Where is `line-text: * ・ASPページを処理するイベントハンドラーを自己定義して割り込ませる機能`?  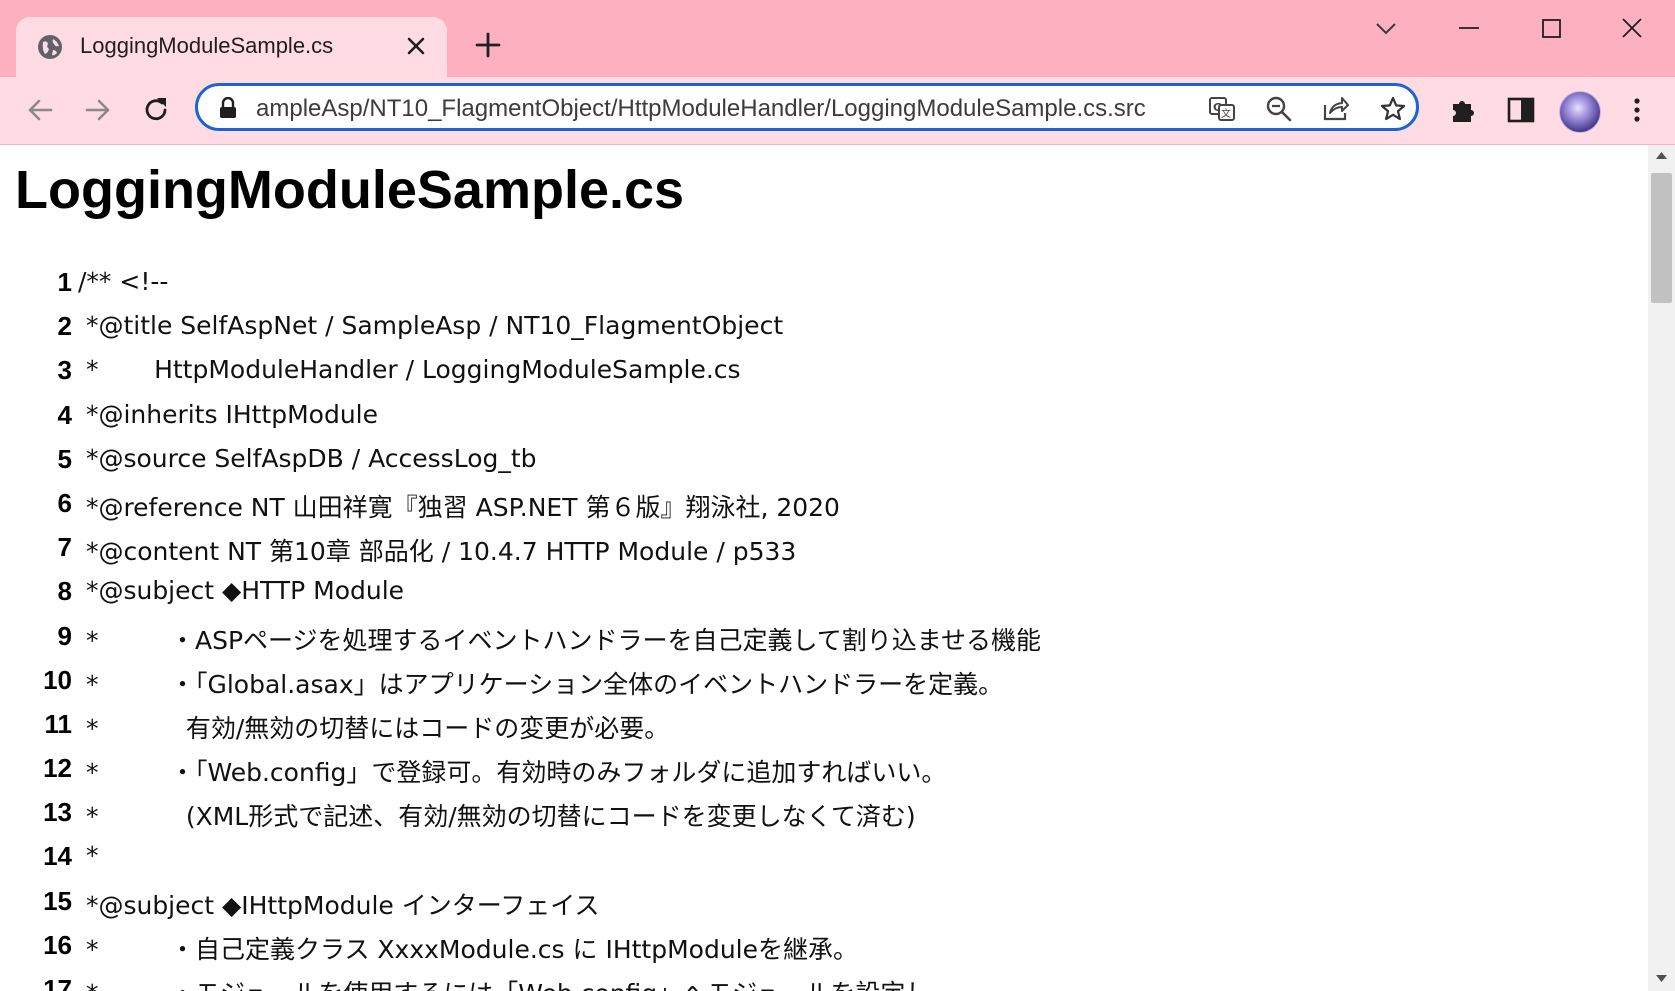 line-text: * ・ASPページを処理するイベントハンドラーを自己定義して割り込ませる機能 is located at coordinates (560, 640).